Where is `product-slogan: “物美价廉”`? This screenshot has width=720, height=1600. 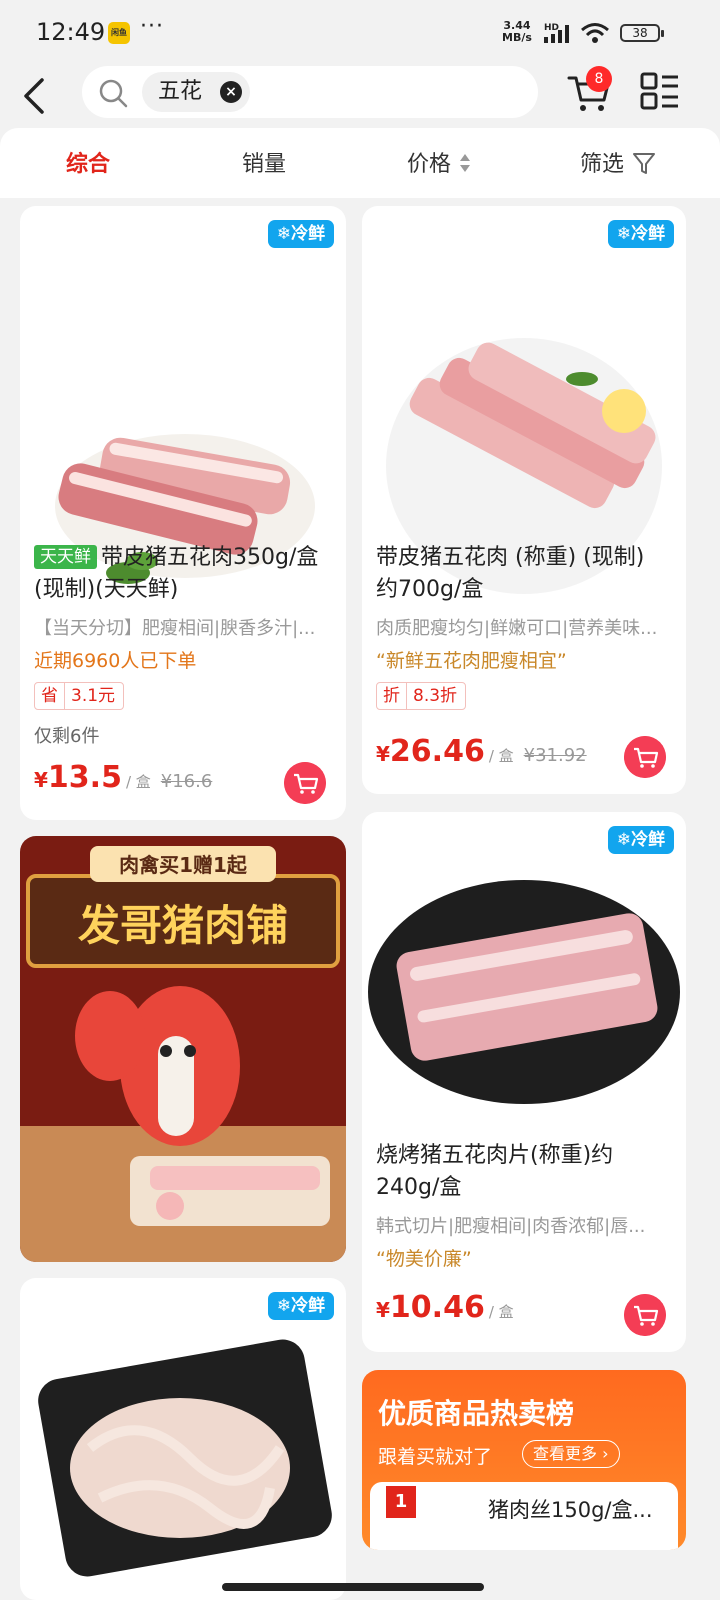 product-slogan: “物美价廉” is located at coordinates (424, 1259).